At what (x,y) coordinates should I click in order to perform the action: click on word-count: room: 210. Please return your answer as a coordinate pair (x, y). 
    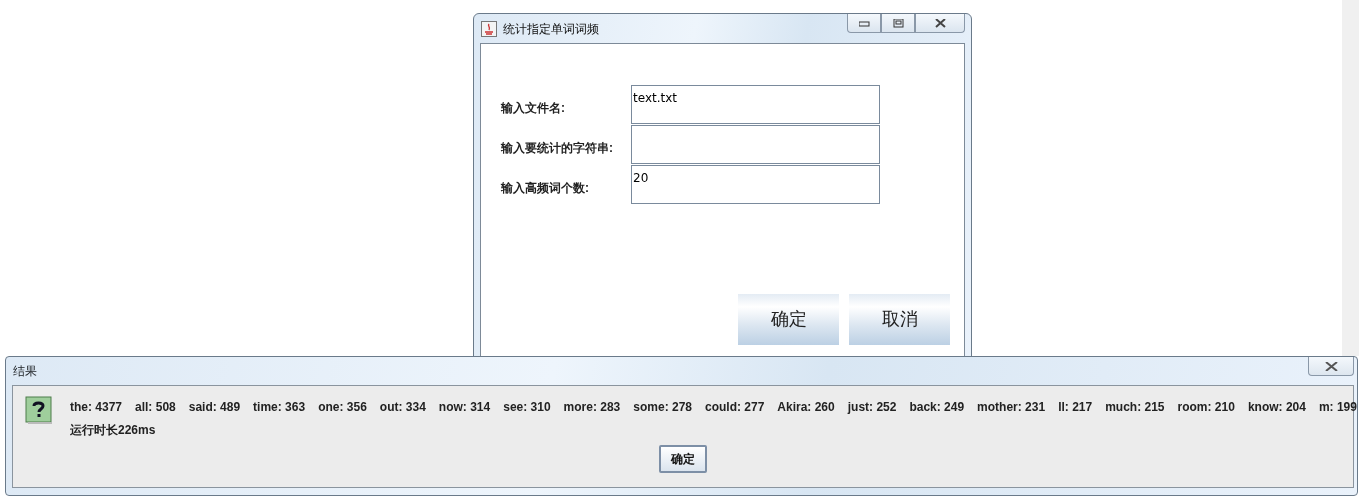
    Looking at the image, I should click on (1206, 407).